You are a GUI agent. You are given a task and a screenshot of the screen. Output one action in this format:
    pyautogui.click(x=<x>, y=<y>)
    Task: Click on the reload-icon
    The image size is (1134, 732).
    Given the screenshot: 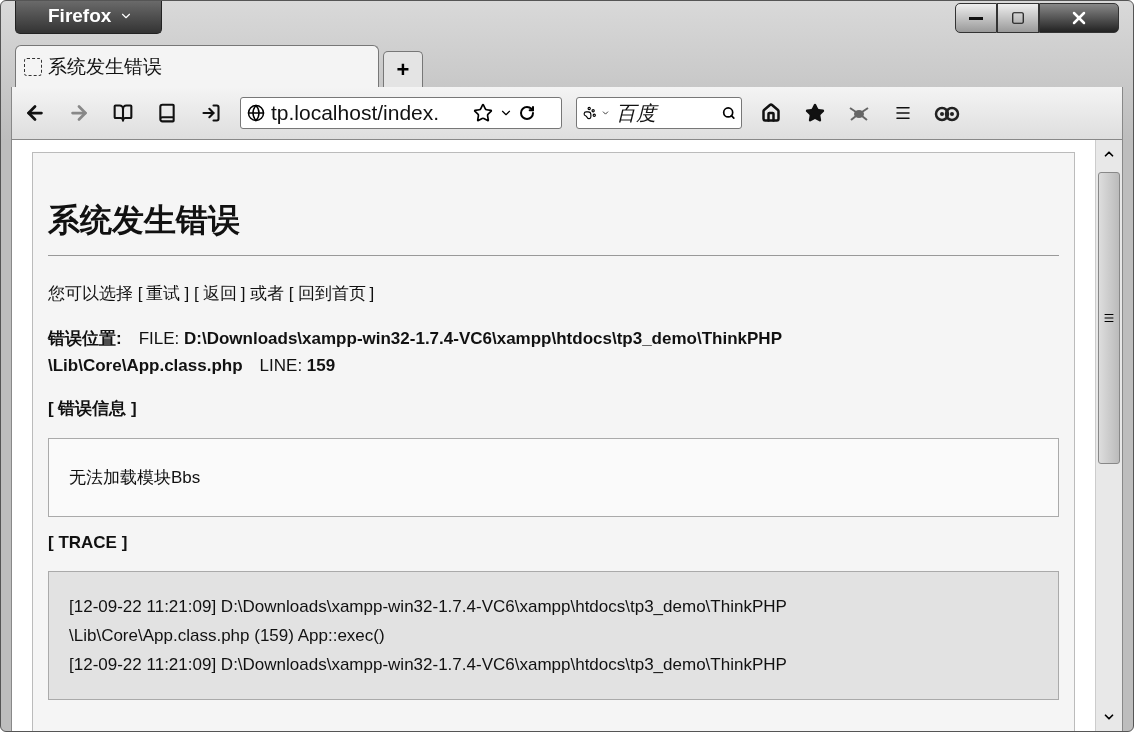 What is the action you would take?
    pyautogui.click(x=527, y=113)
    